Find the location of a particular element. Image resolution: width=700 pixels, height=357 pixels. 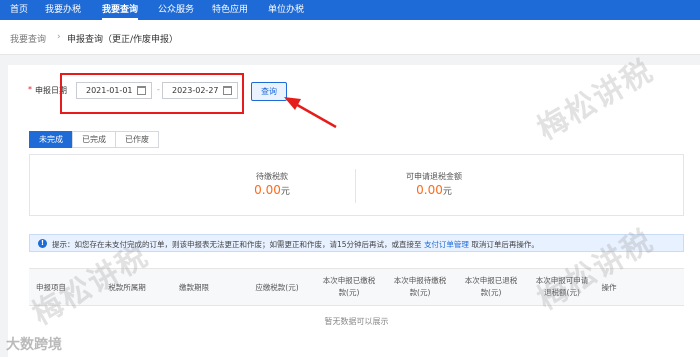

column-header-line: 本次申报已缴税 is located at coordinates (349, 280).